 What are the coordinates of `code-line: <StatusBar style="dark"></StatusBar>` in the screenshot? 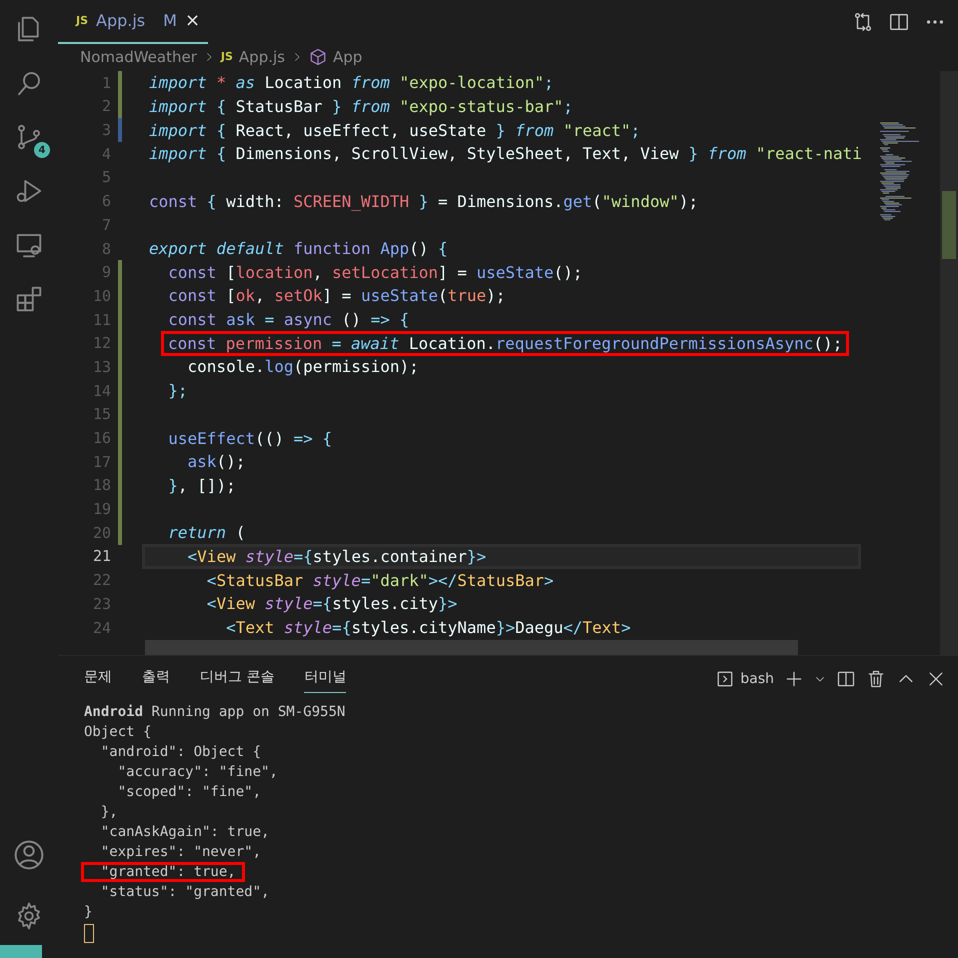 It's located at (380, 581).